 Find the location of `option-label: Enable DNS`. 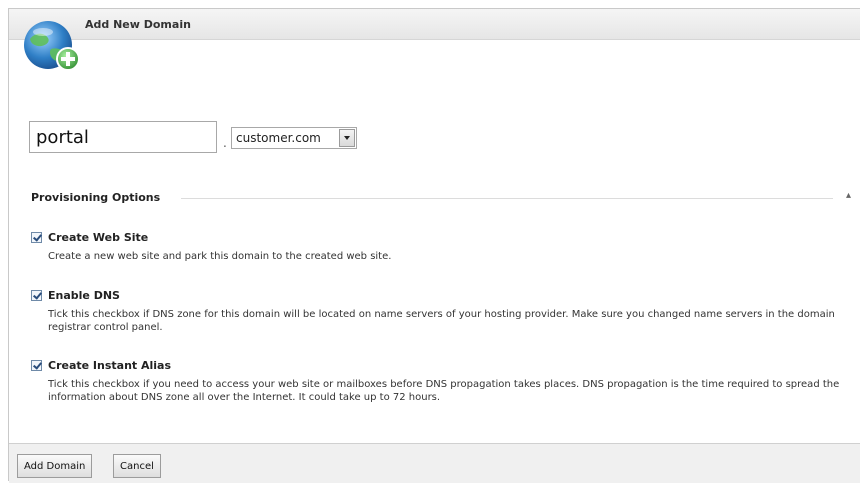

option-label: Enable DNS is located at coordinates (84, 295).